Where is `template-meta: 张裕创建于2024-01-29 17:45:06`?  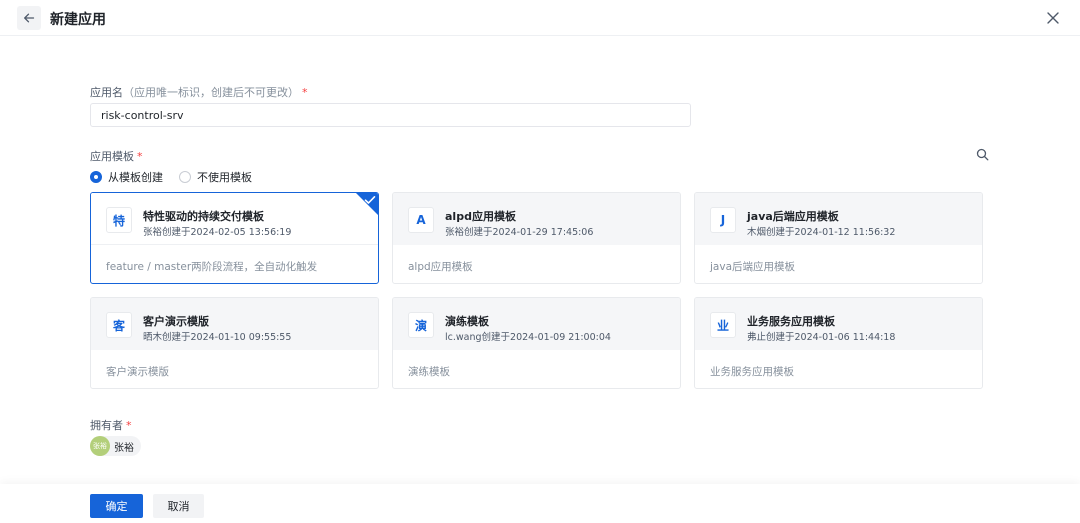
template-meta: 张裕创建于2024-01-29 17:45:06 is located at coordinates (519, 232).